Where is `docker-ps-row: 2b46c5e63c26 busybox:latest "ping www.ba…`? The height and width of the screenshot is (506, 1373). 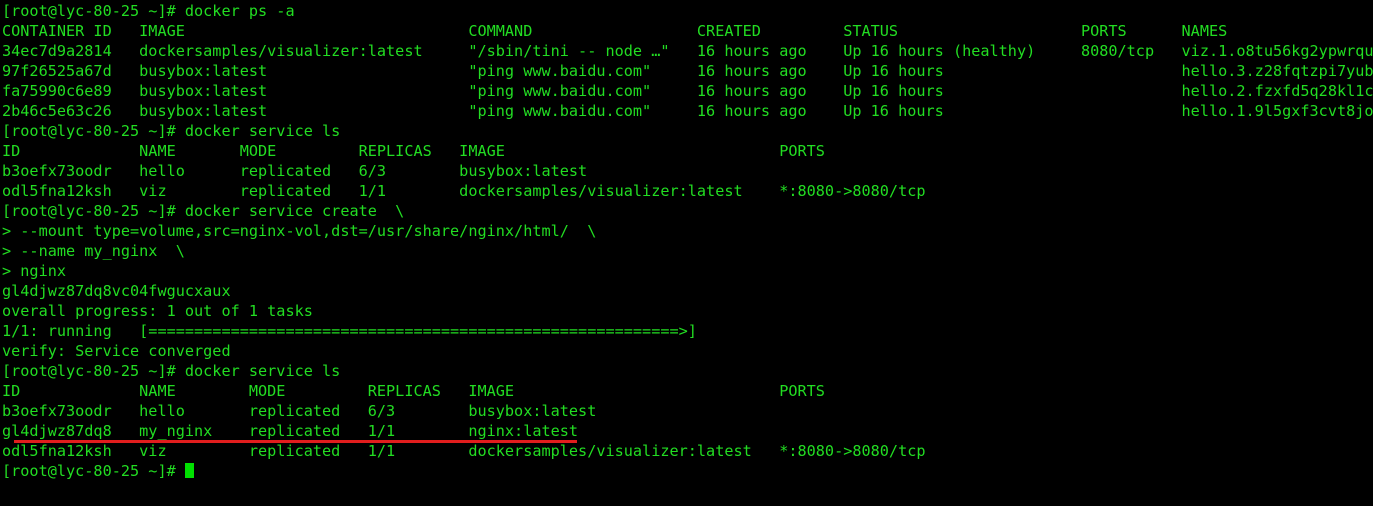 docker-ps-row: 2b46c5e63c26 busybox:latest "ping www.ba… is located at coordinates (687, 111).